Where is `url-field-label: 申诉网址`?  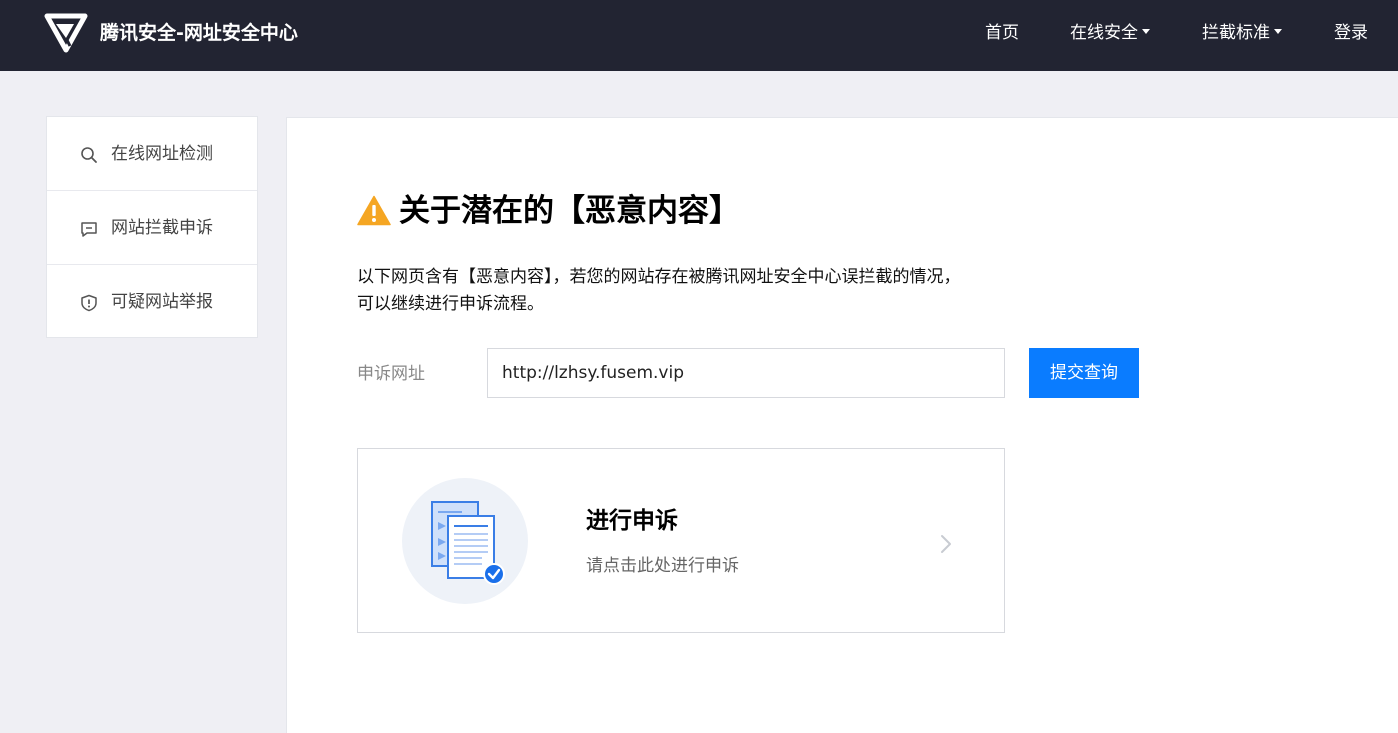
url-field-label: 申诉网址 is located at coordinates (391, 374).